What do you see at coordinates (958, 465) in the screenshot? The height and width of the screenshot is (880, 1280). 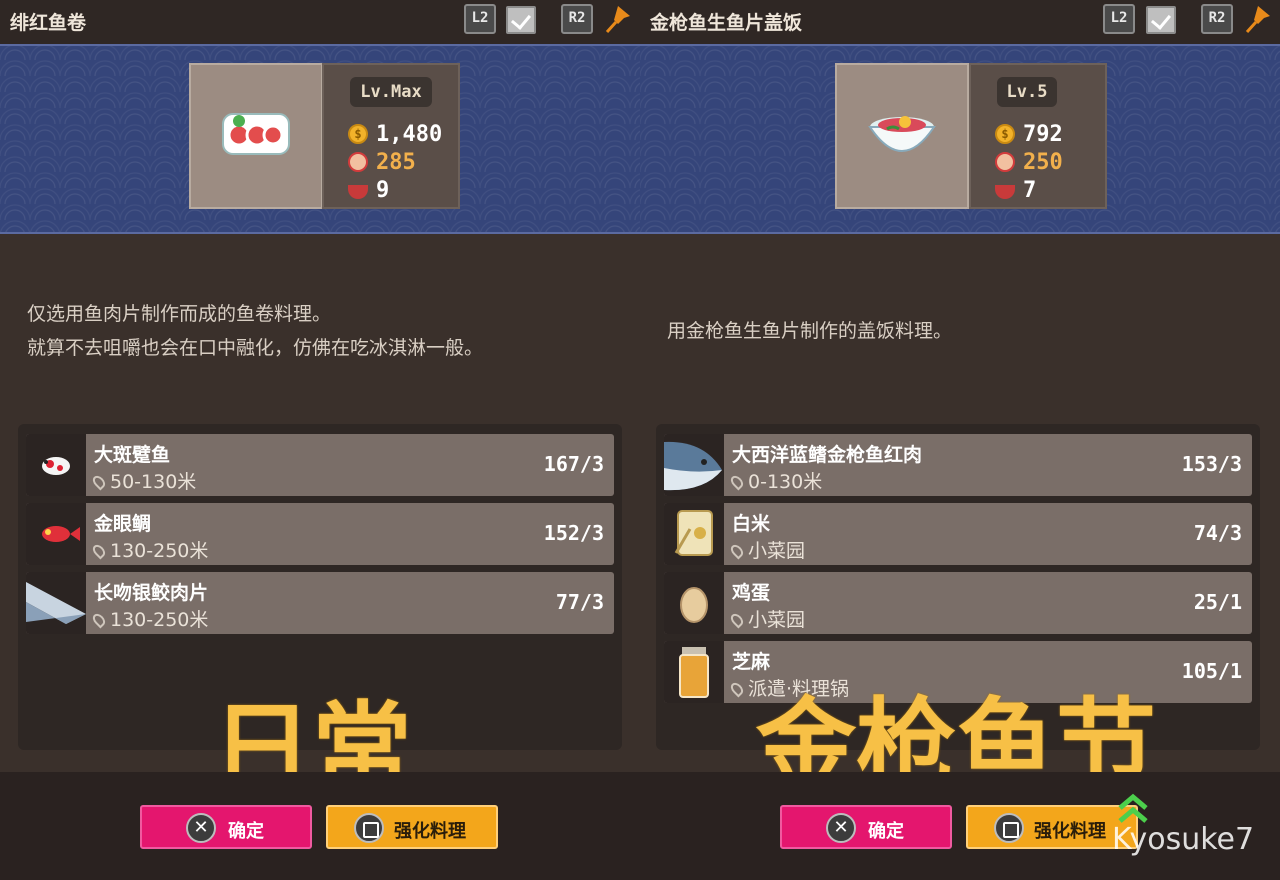 I see `ingredient-row: 大西洋蓝鳍金枪鱼红肉 0-130米 153/3` at bounding box center [958, 465].